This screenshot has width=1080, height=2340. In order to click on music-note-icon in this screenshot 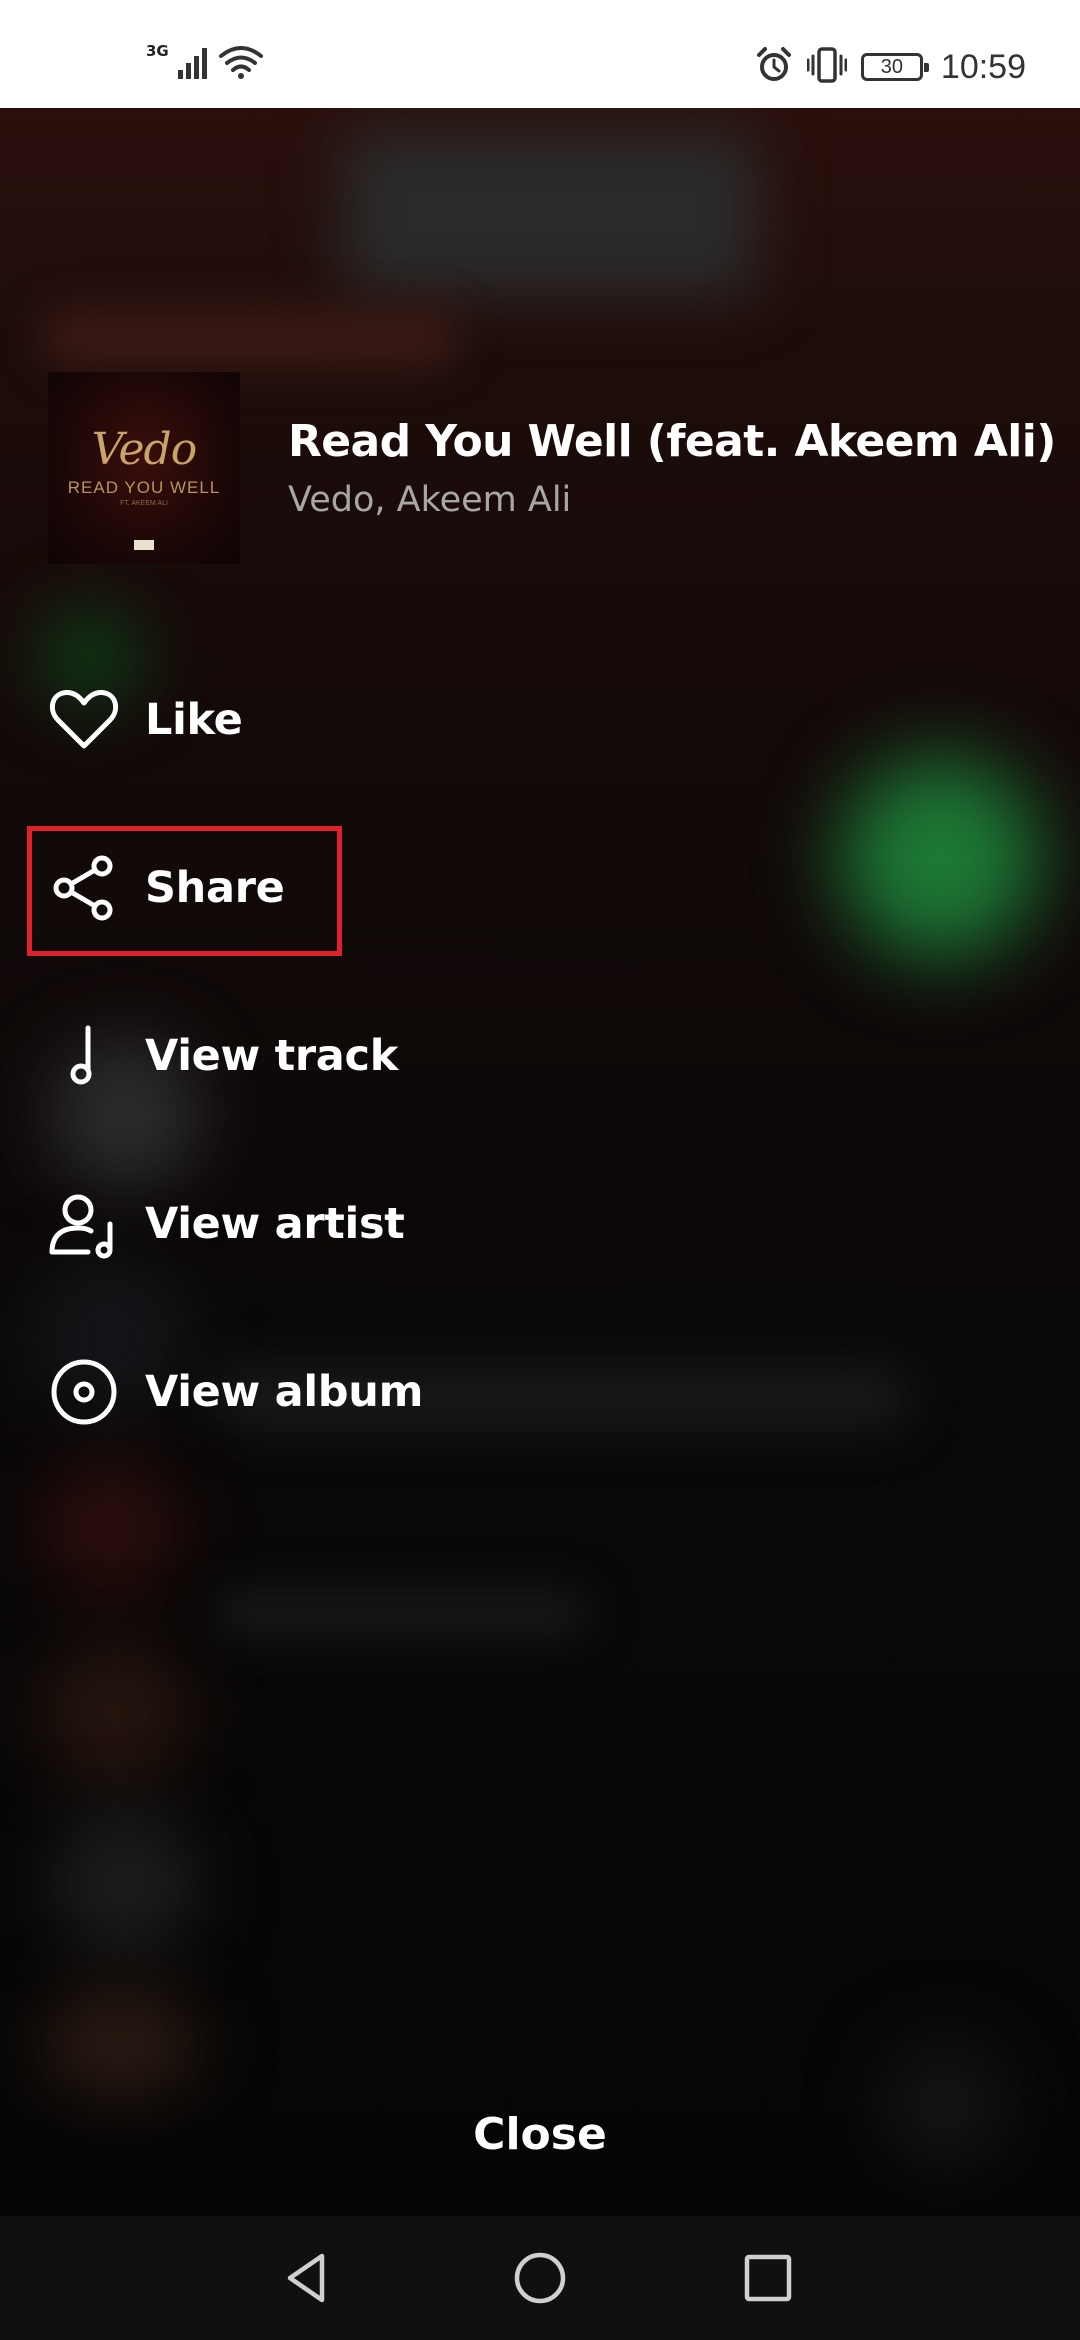, I will do `click(84, 1056)`.